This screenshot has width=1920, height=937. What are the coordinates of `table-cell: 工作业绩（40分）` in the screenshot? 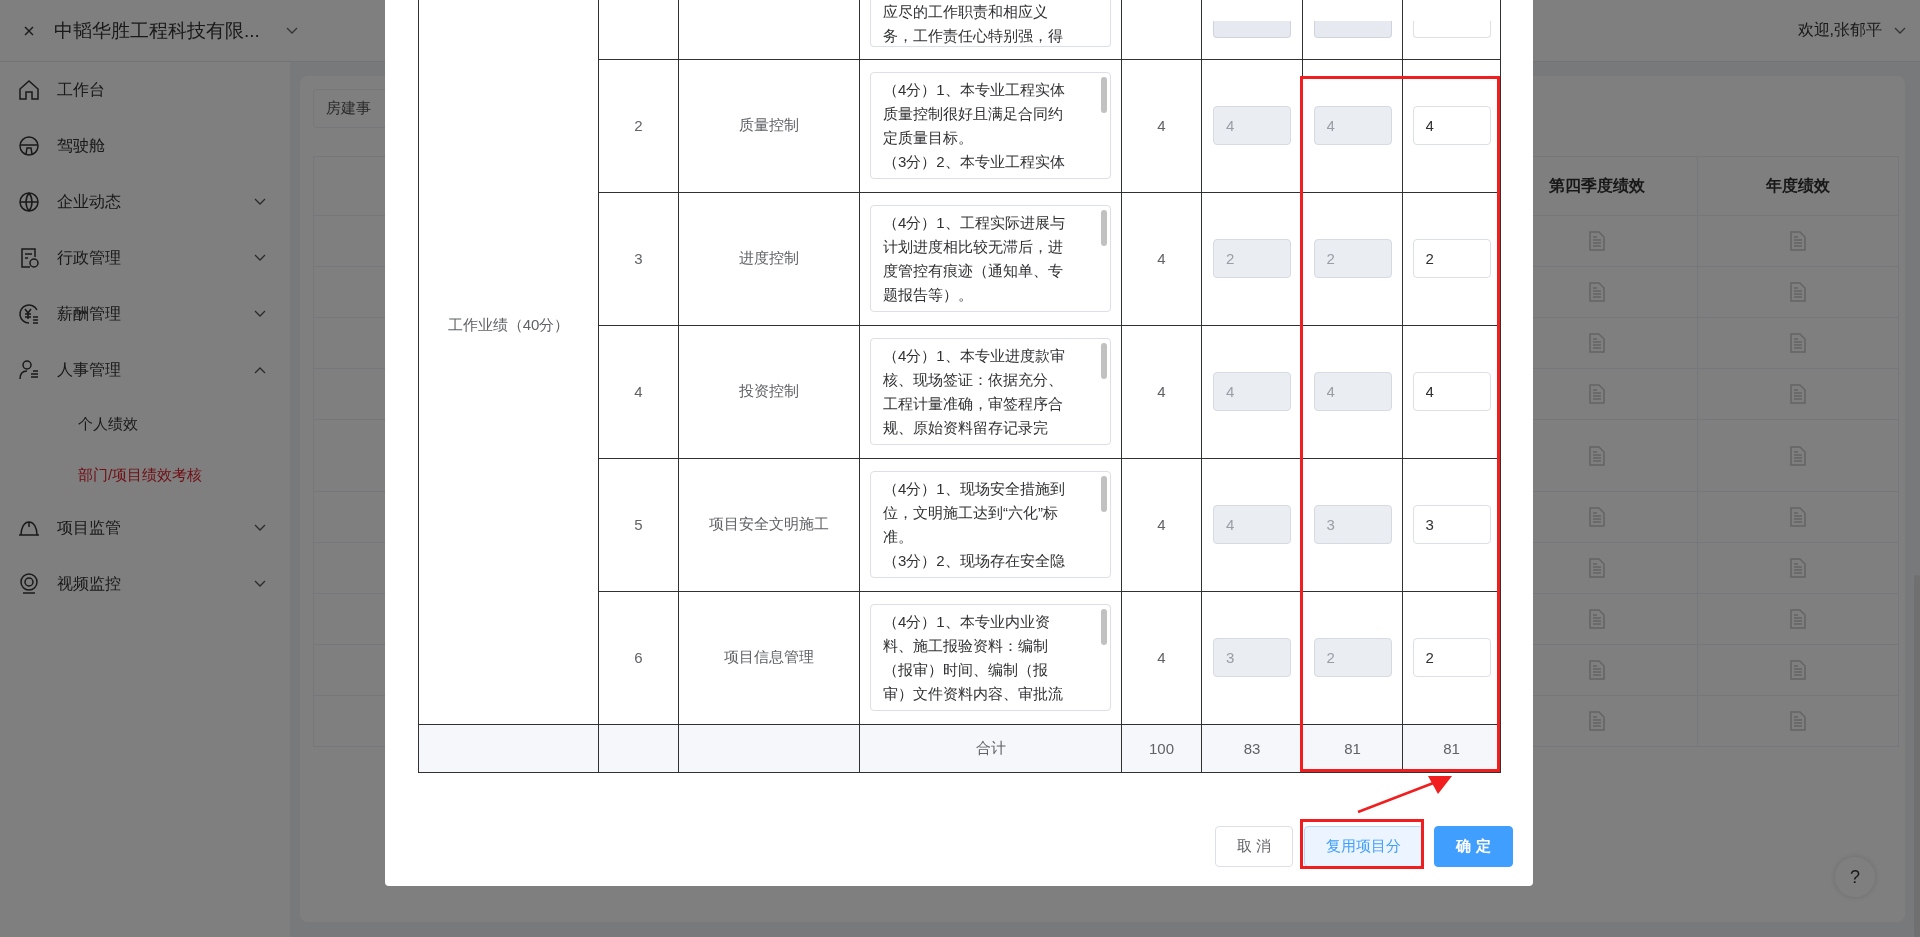 It's located at (508, 325).